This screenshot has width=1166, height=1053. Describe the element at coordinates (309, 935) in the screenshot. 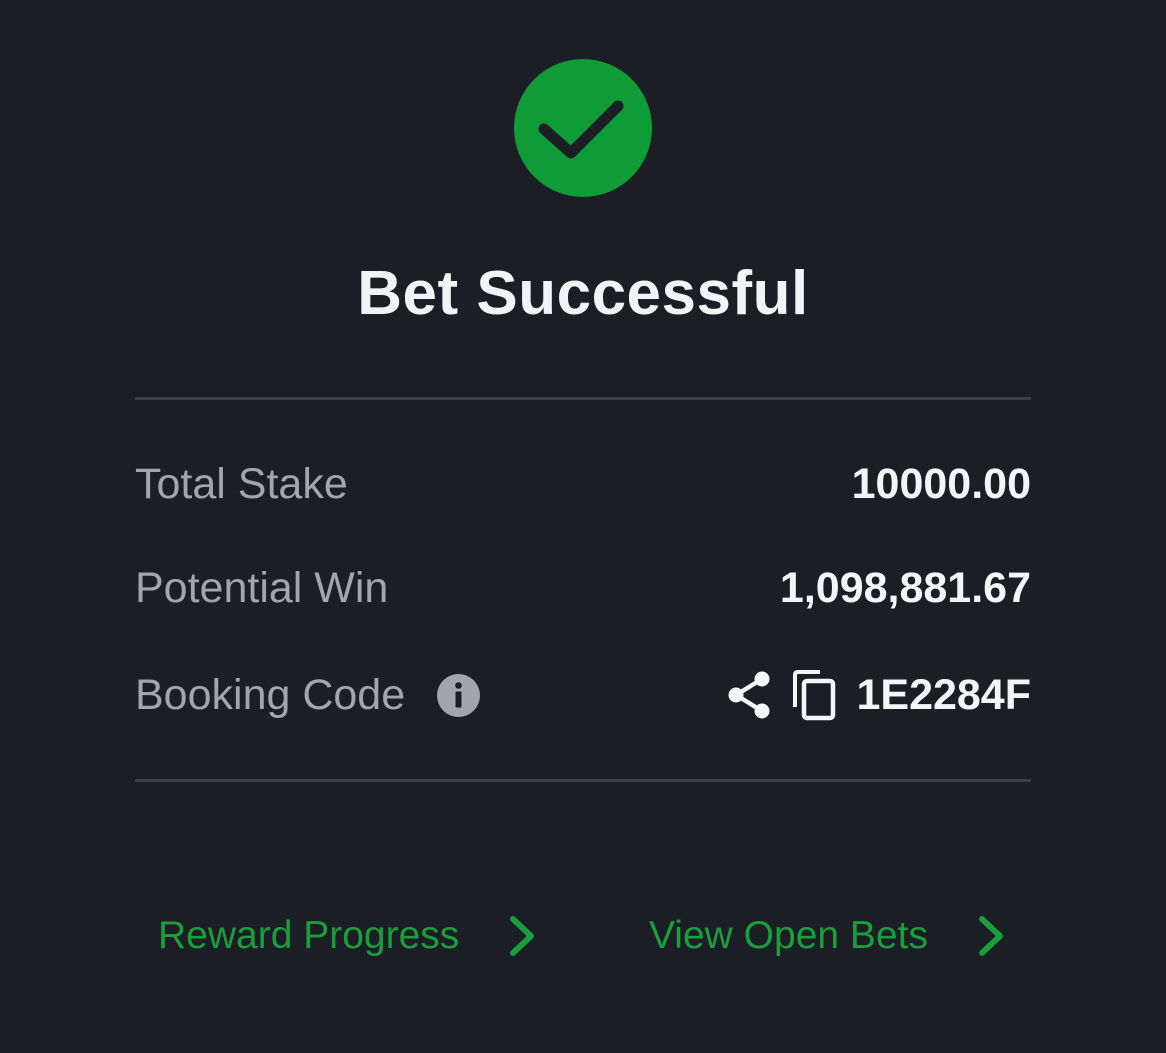

I see `reward-progress-label: Reward Progress` at that location.